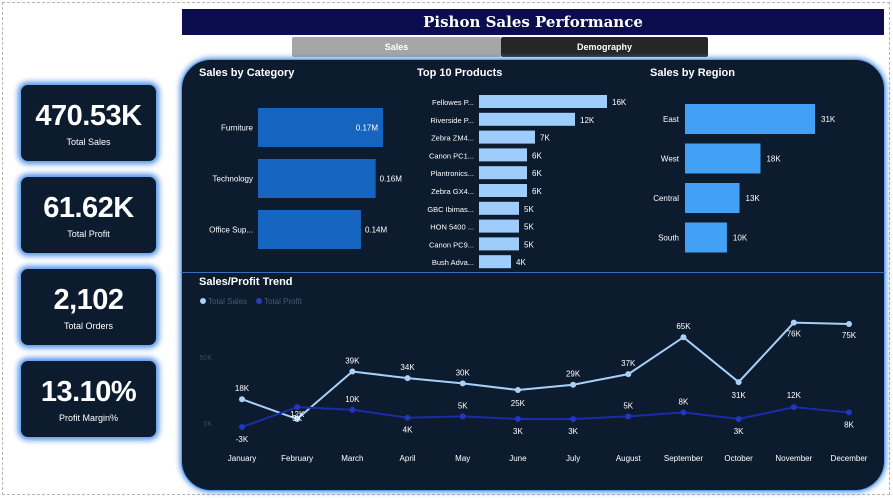  What do you see at coordinates (518, 458) in the screenshot?
I see `x-tick-label: June` at bounding box center [518, 458].